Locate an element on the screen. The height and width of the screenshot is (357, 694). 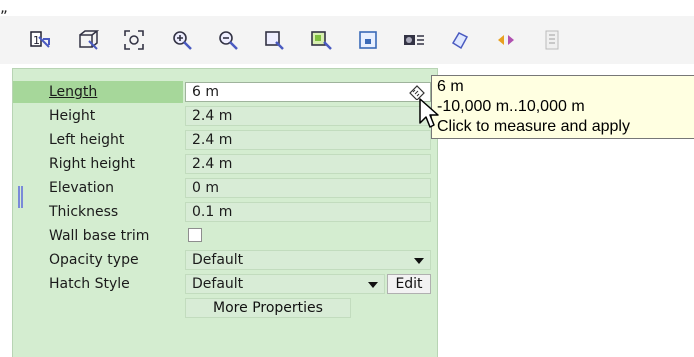
clipped-top-text: „ is located at coordinates (4, 7).